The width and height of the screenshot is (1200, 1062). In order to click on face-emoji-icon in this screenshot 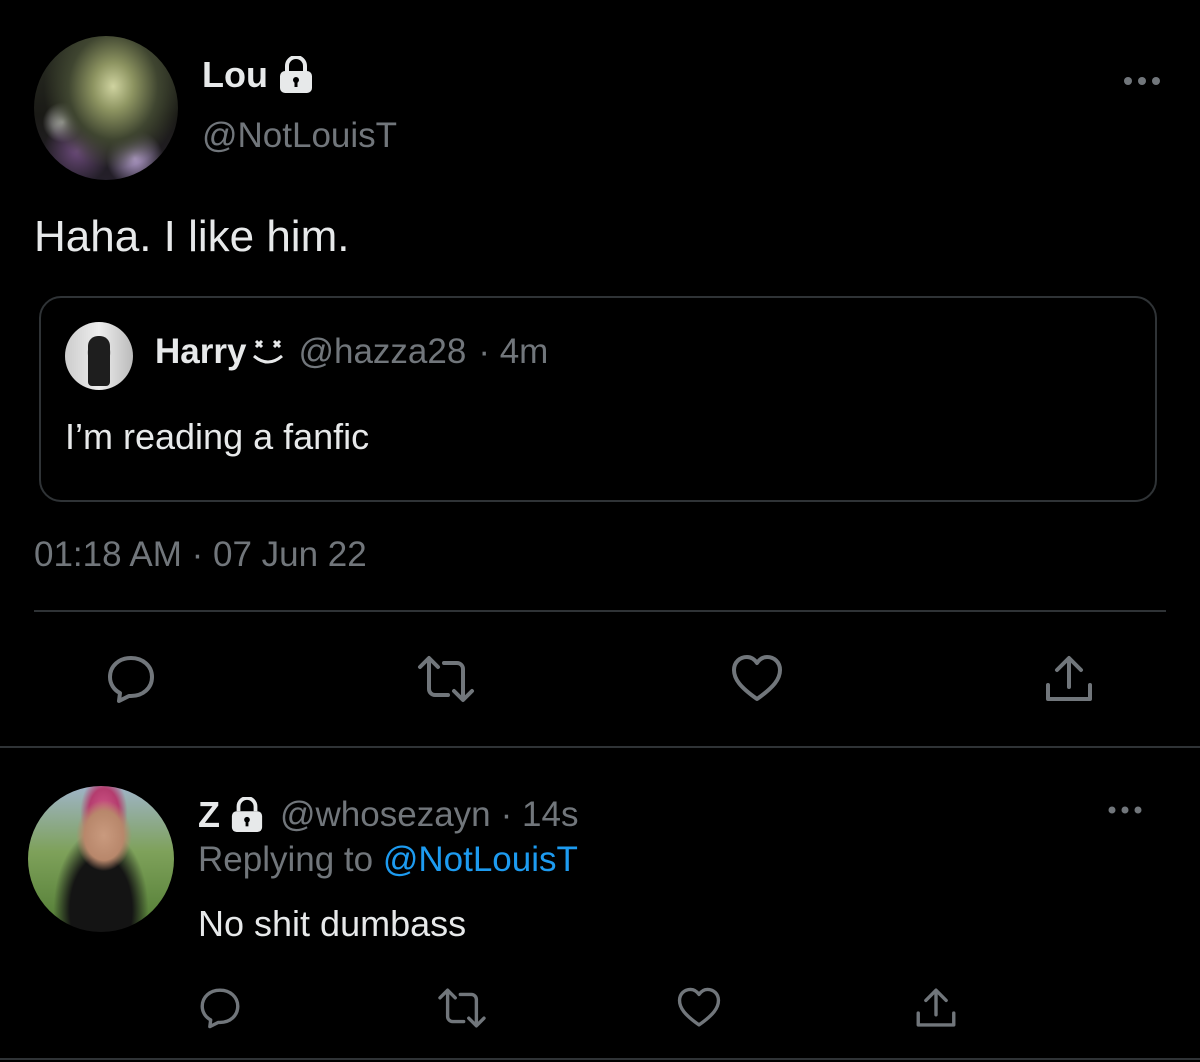, I will do `click(268, 352)`.